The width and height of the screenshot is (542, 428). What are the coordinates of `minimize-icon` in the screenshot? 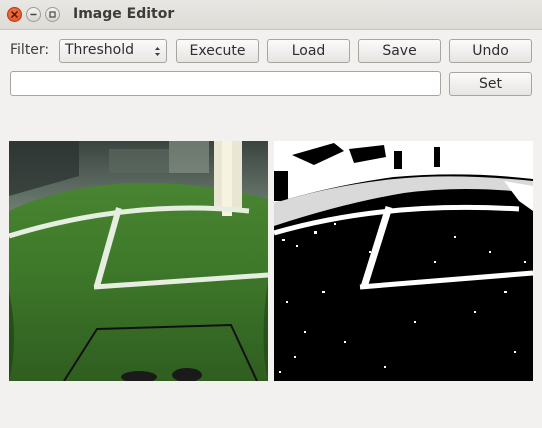 It's located at (33, 14).